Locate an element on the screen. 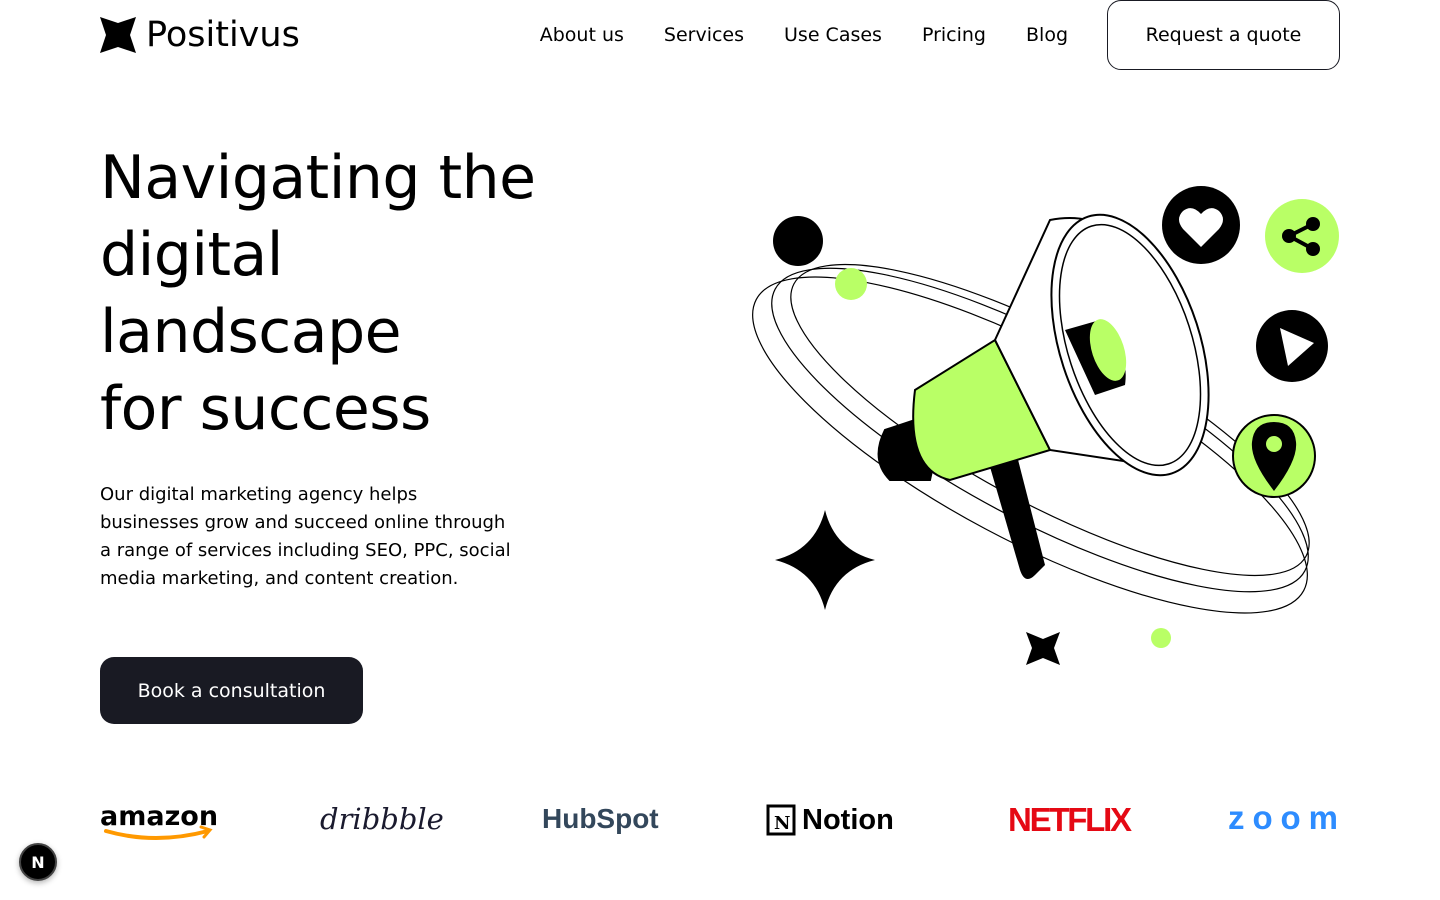 The width and height of the screenshot is (1440, 900). heart-icon is located at coordinates (1201, 225).